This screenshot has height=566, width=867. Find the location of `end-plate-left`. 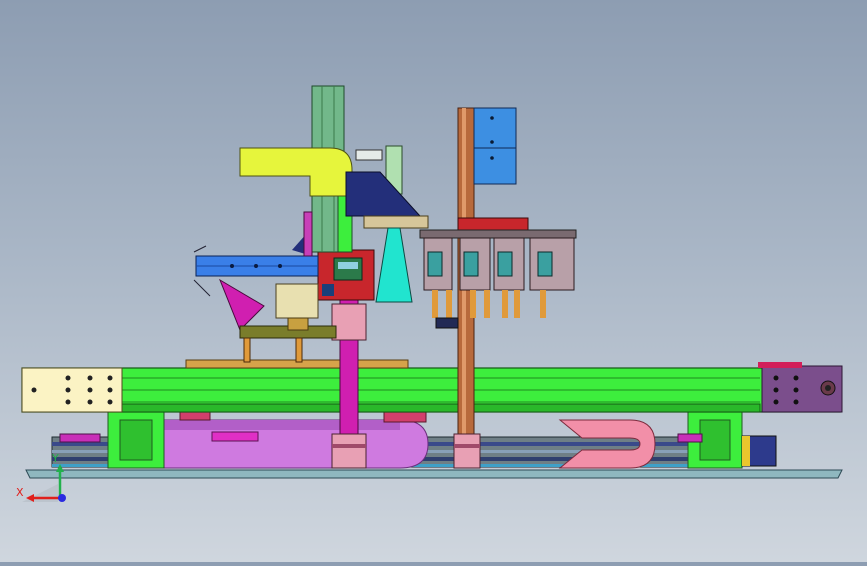

end-plate-left is located at coordinates (72, 390).